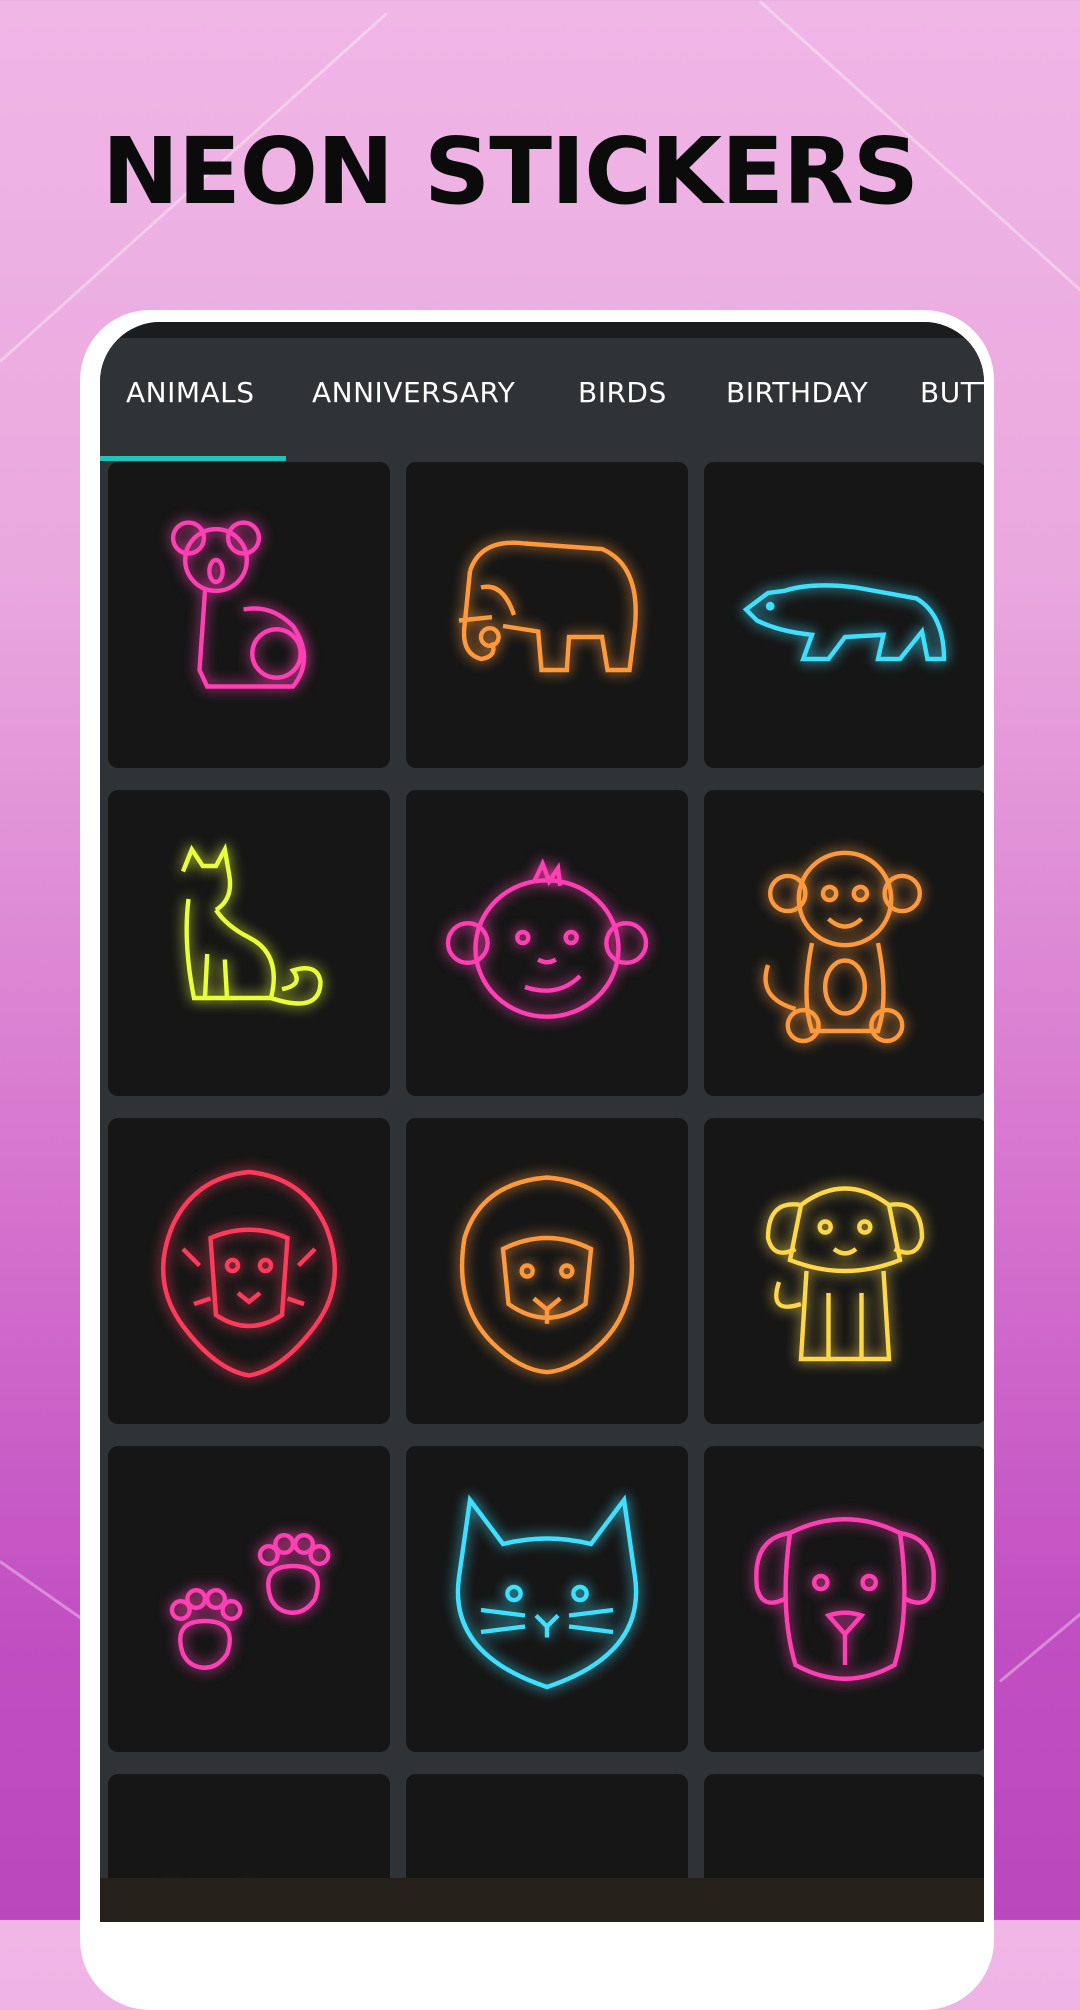 This screenshot has height=2010, width=1080. I want to click on sticker-tile-bear, so click(844, 615).